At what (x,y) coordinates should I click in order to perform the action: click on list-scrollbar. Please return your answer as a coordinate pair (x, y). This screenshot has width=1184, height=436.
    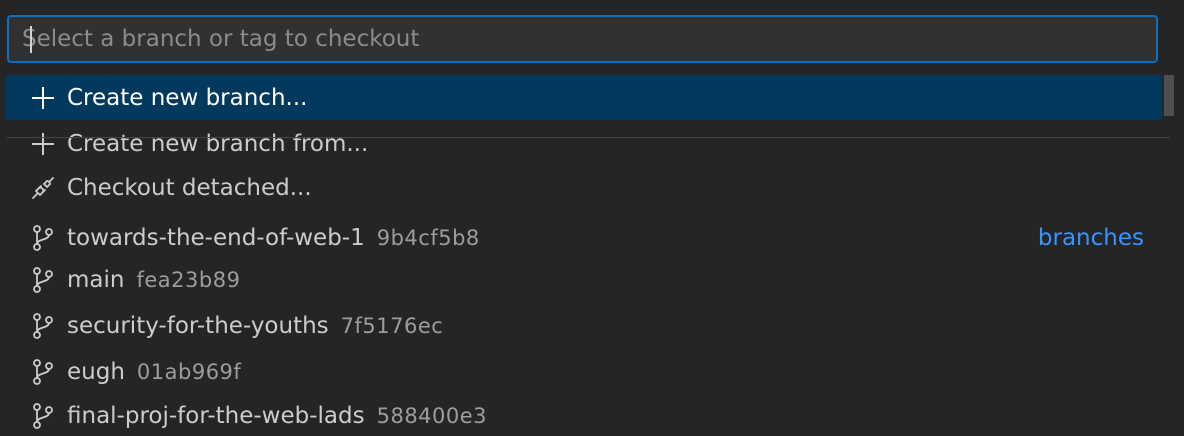
    Looking at the image, I should click on (1169, 95).